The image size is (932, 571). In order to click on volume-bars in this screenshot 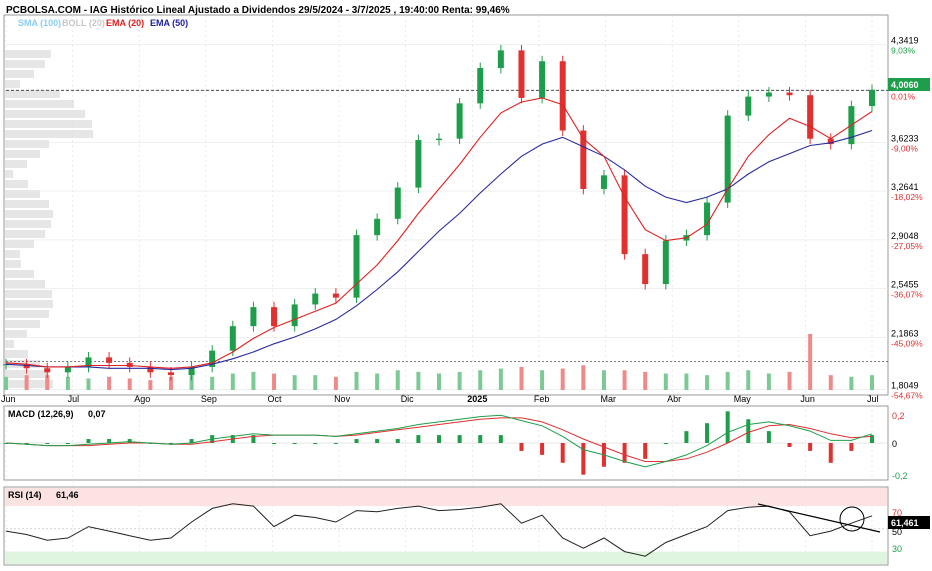, I will do `click(439, 362)`.